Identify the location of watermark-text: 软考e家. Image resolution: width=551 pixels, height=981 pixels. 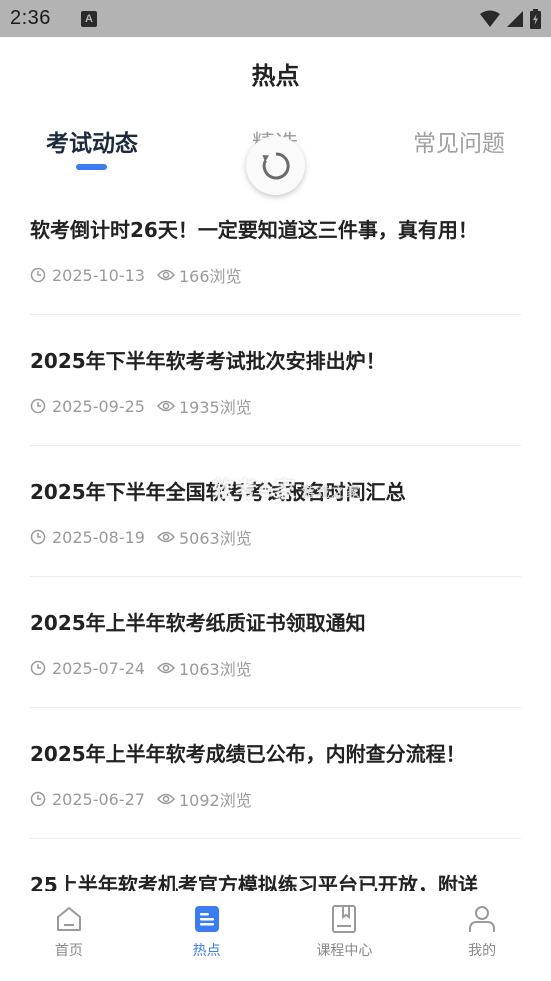
(254, 490).